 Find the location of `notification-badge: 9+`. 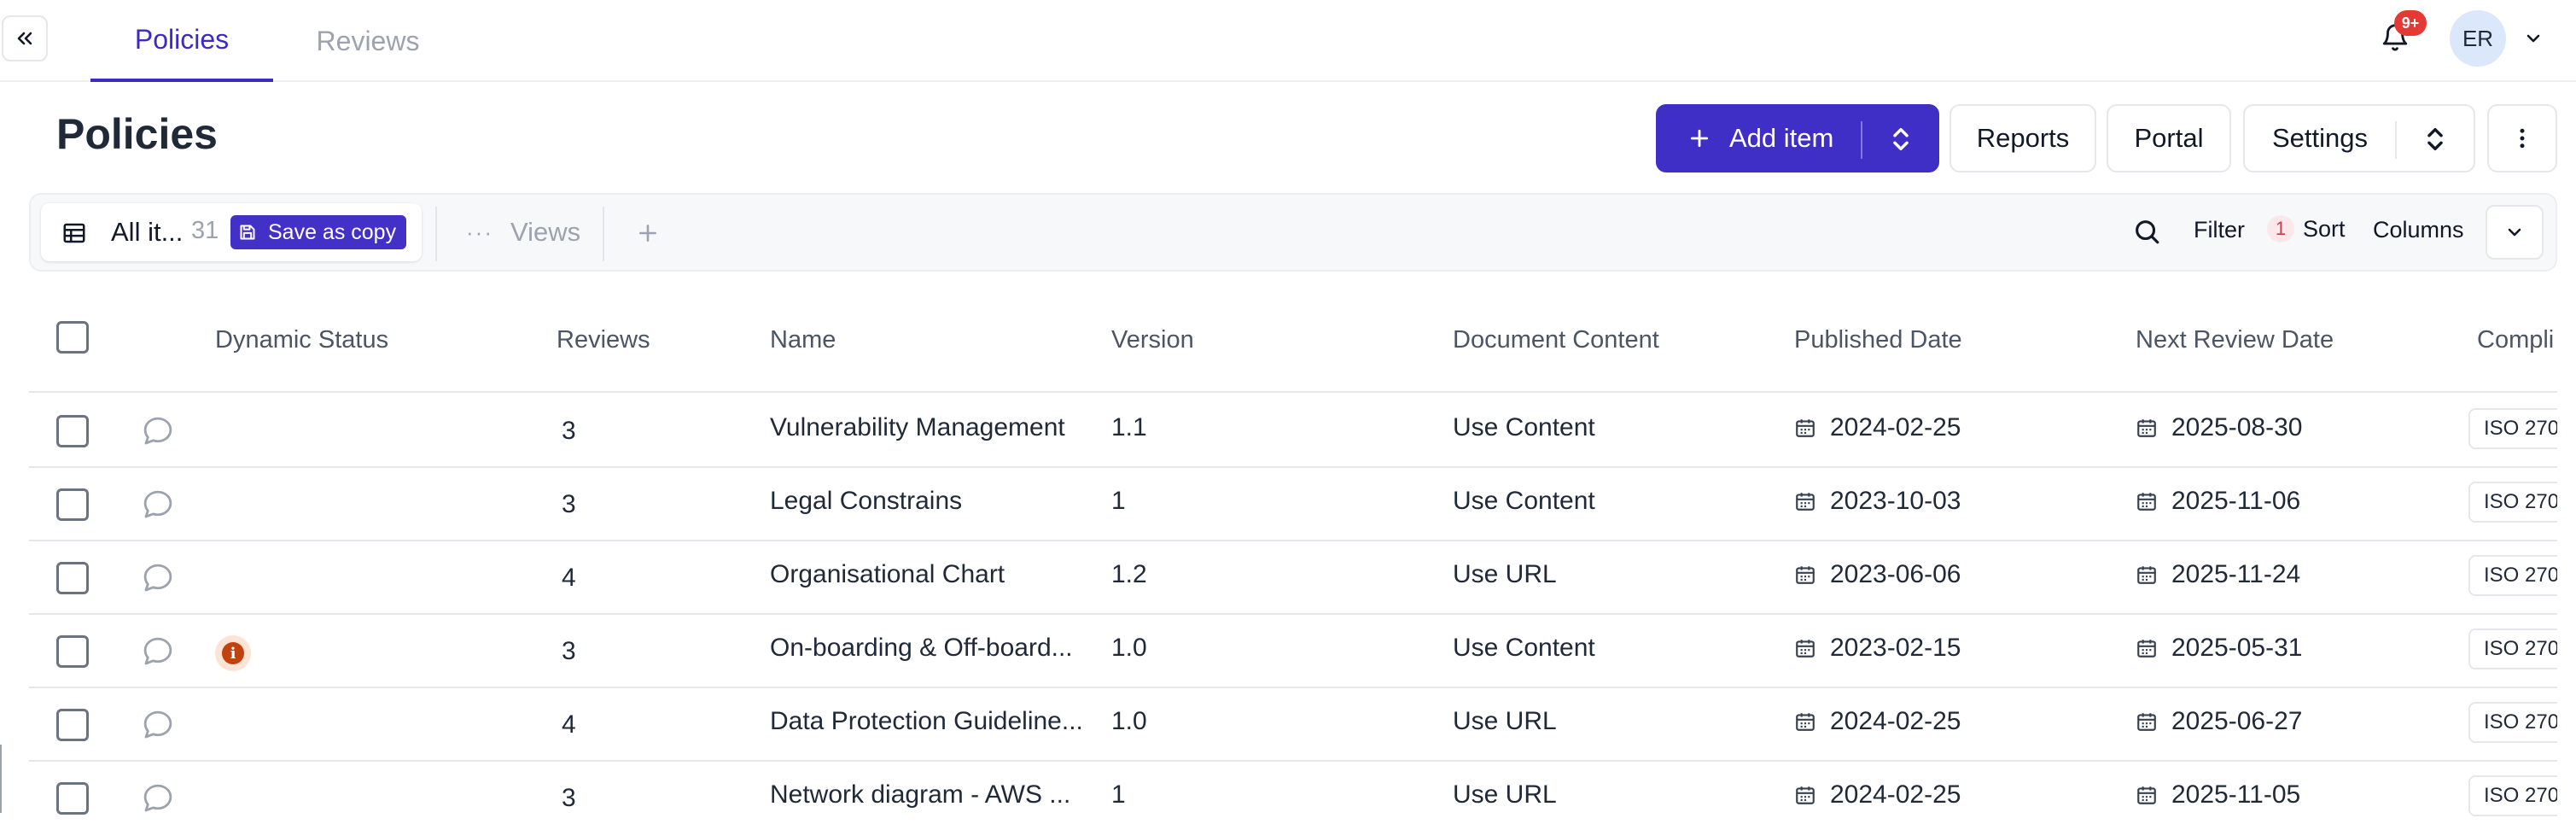

notification-badge: 9+ is located at coordinates (2410, 23).